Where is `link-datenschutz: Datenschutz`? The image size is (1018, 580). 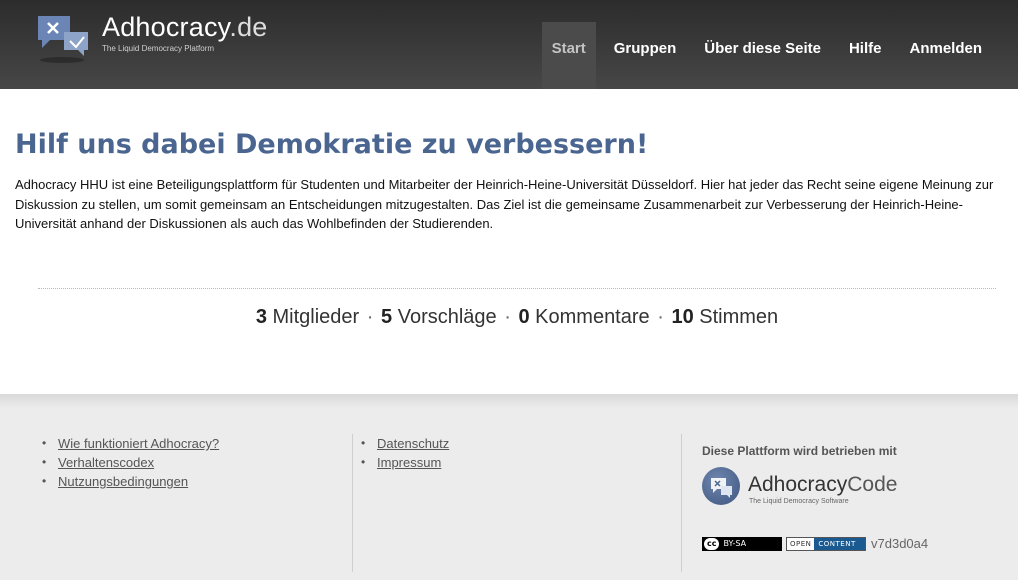 link-datenschutz: Datenschutz is located at coordinates (413, 443).